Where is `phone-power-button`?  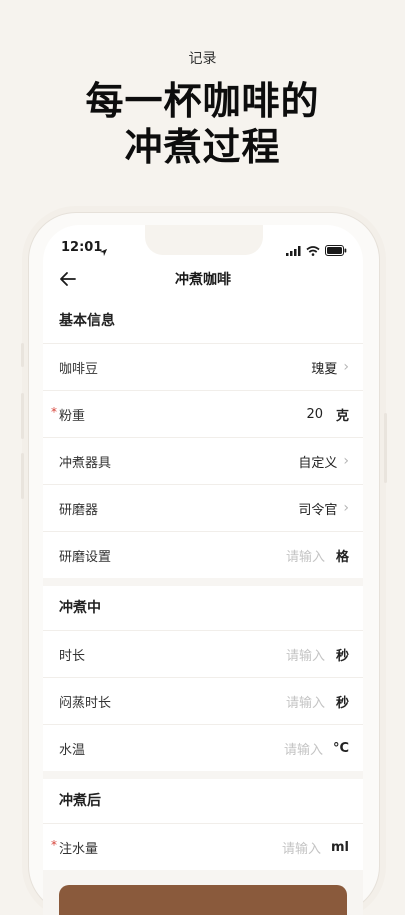
phone-power-button is located at coordinates (385, 448).